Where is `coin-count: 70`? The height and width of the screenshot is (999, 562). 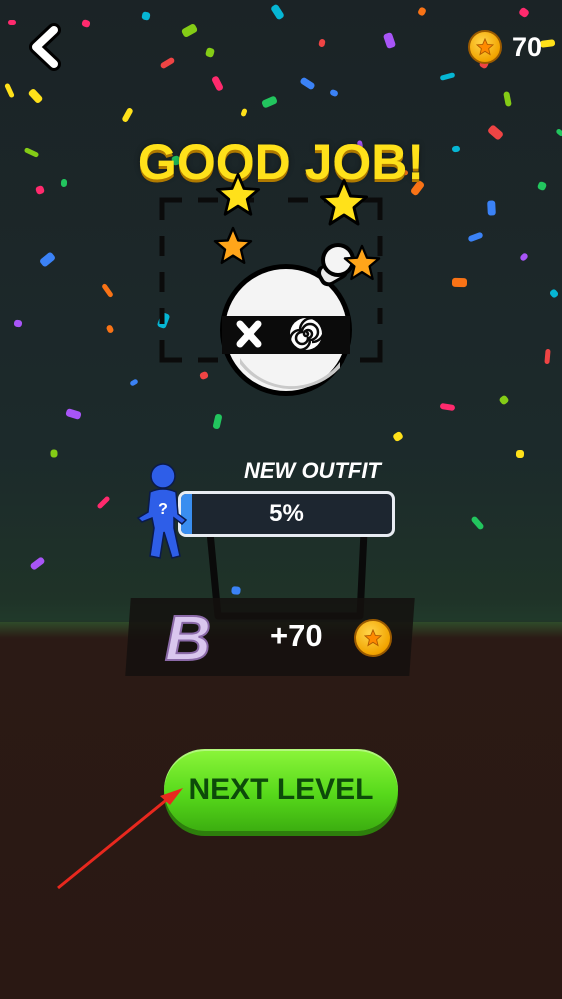
coin-count: 70 is located at coordinates (526, 46).